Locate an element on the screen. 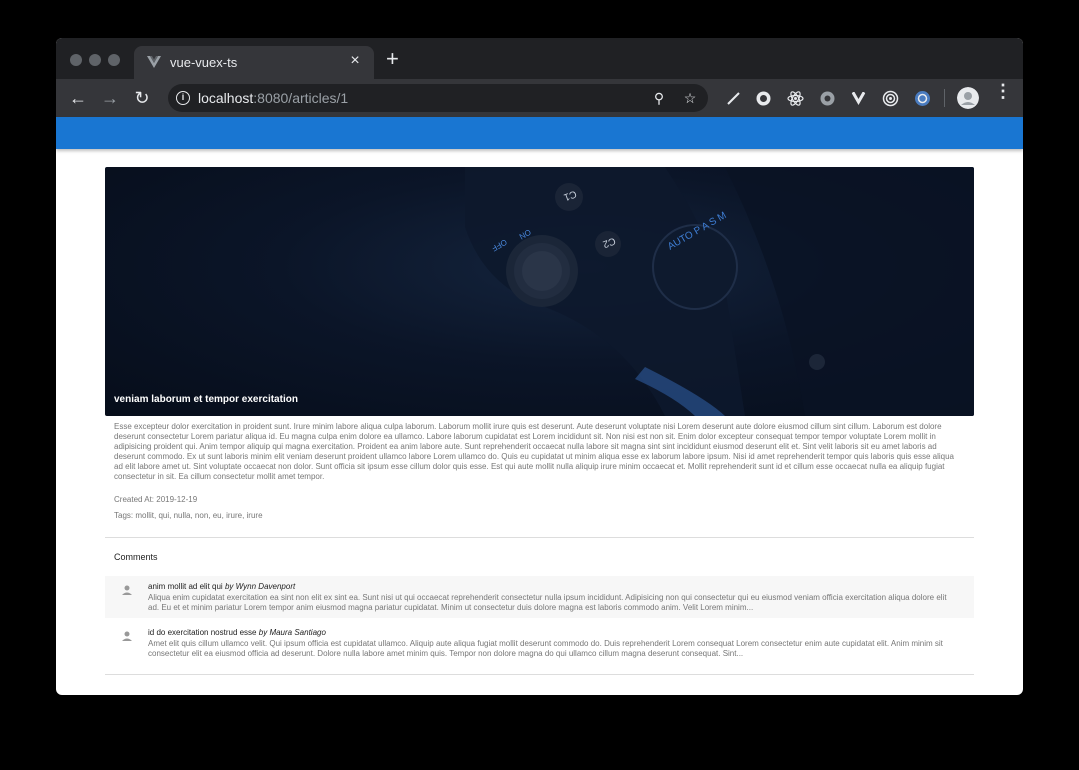  tab-close-icon: × is located at coordinates (355, 61).